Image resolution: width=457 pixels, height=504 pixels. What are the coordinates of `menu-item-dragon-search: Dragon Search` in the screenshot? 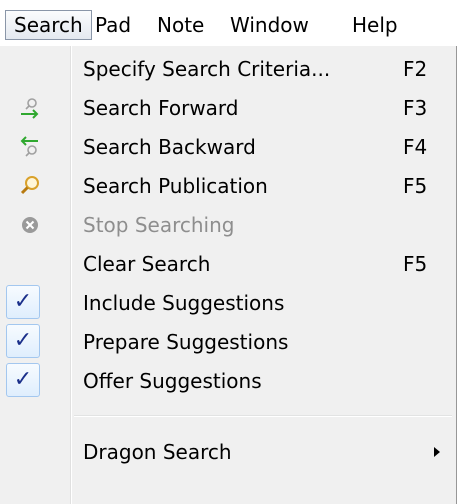 It's located at (228, 452).